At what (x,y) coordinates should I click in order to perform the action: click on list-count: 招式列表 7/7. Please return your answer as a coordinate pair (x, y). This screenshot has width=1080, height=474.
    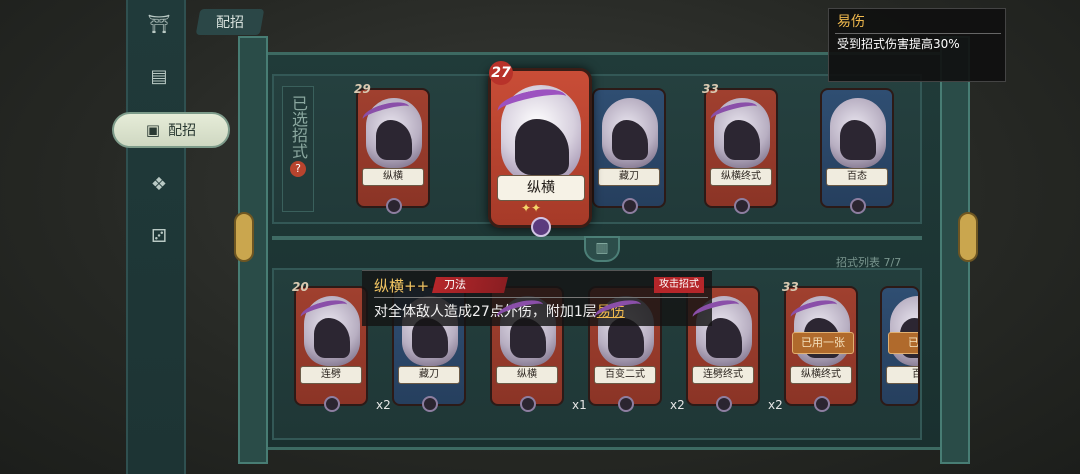
    Looking at the image, I should click on (869, 262).